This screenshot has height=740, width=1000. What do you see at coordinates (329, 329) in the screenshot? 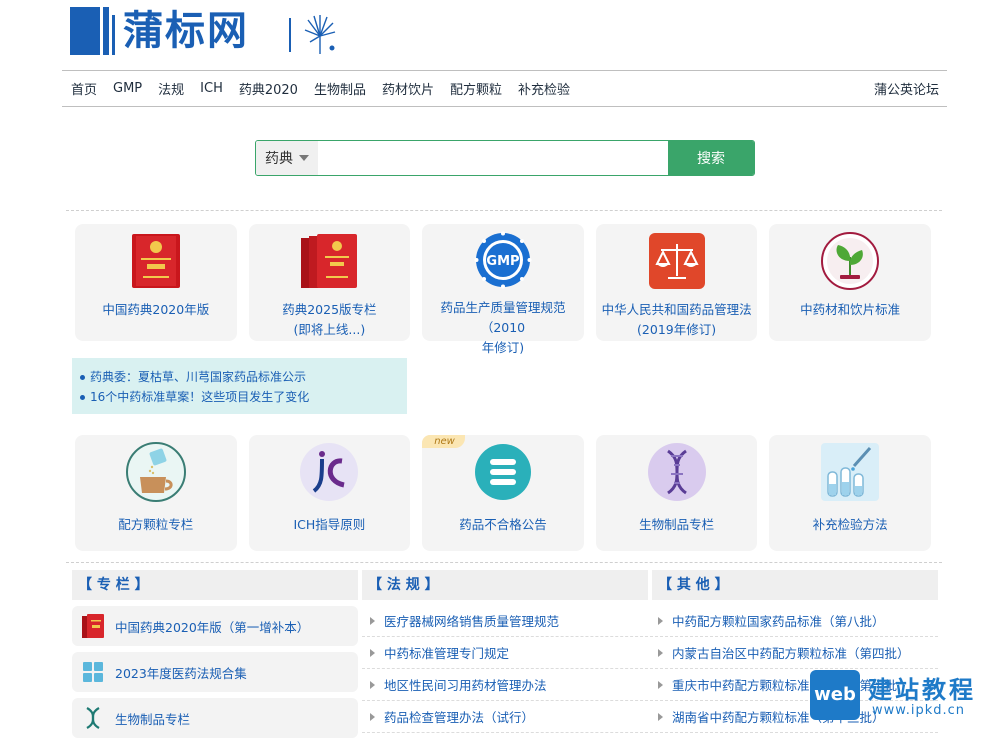
I see `card-sublabel: (即将上线...)` at bounding box center [329, 329].